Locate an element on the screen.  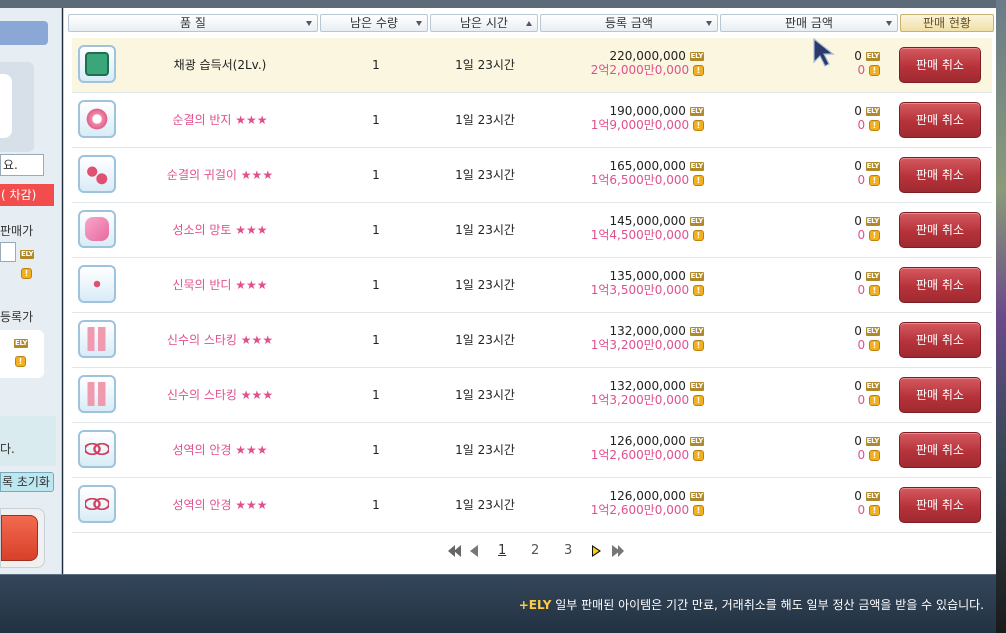
page-3-link: 3 is located at coordinates (568, 550).